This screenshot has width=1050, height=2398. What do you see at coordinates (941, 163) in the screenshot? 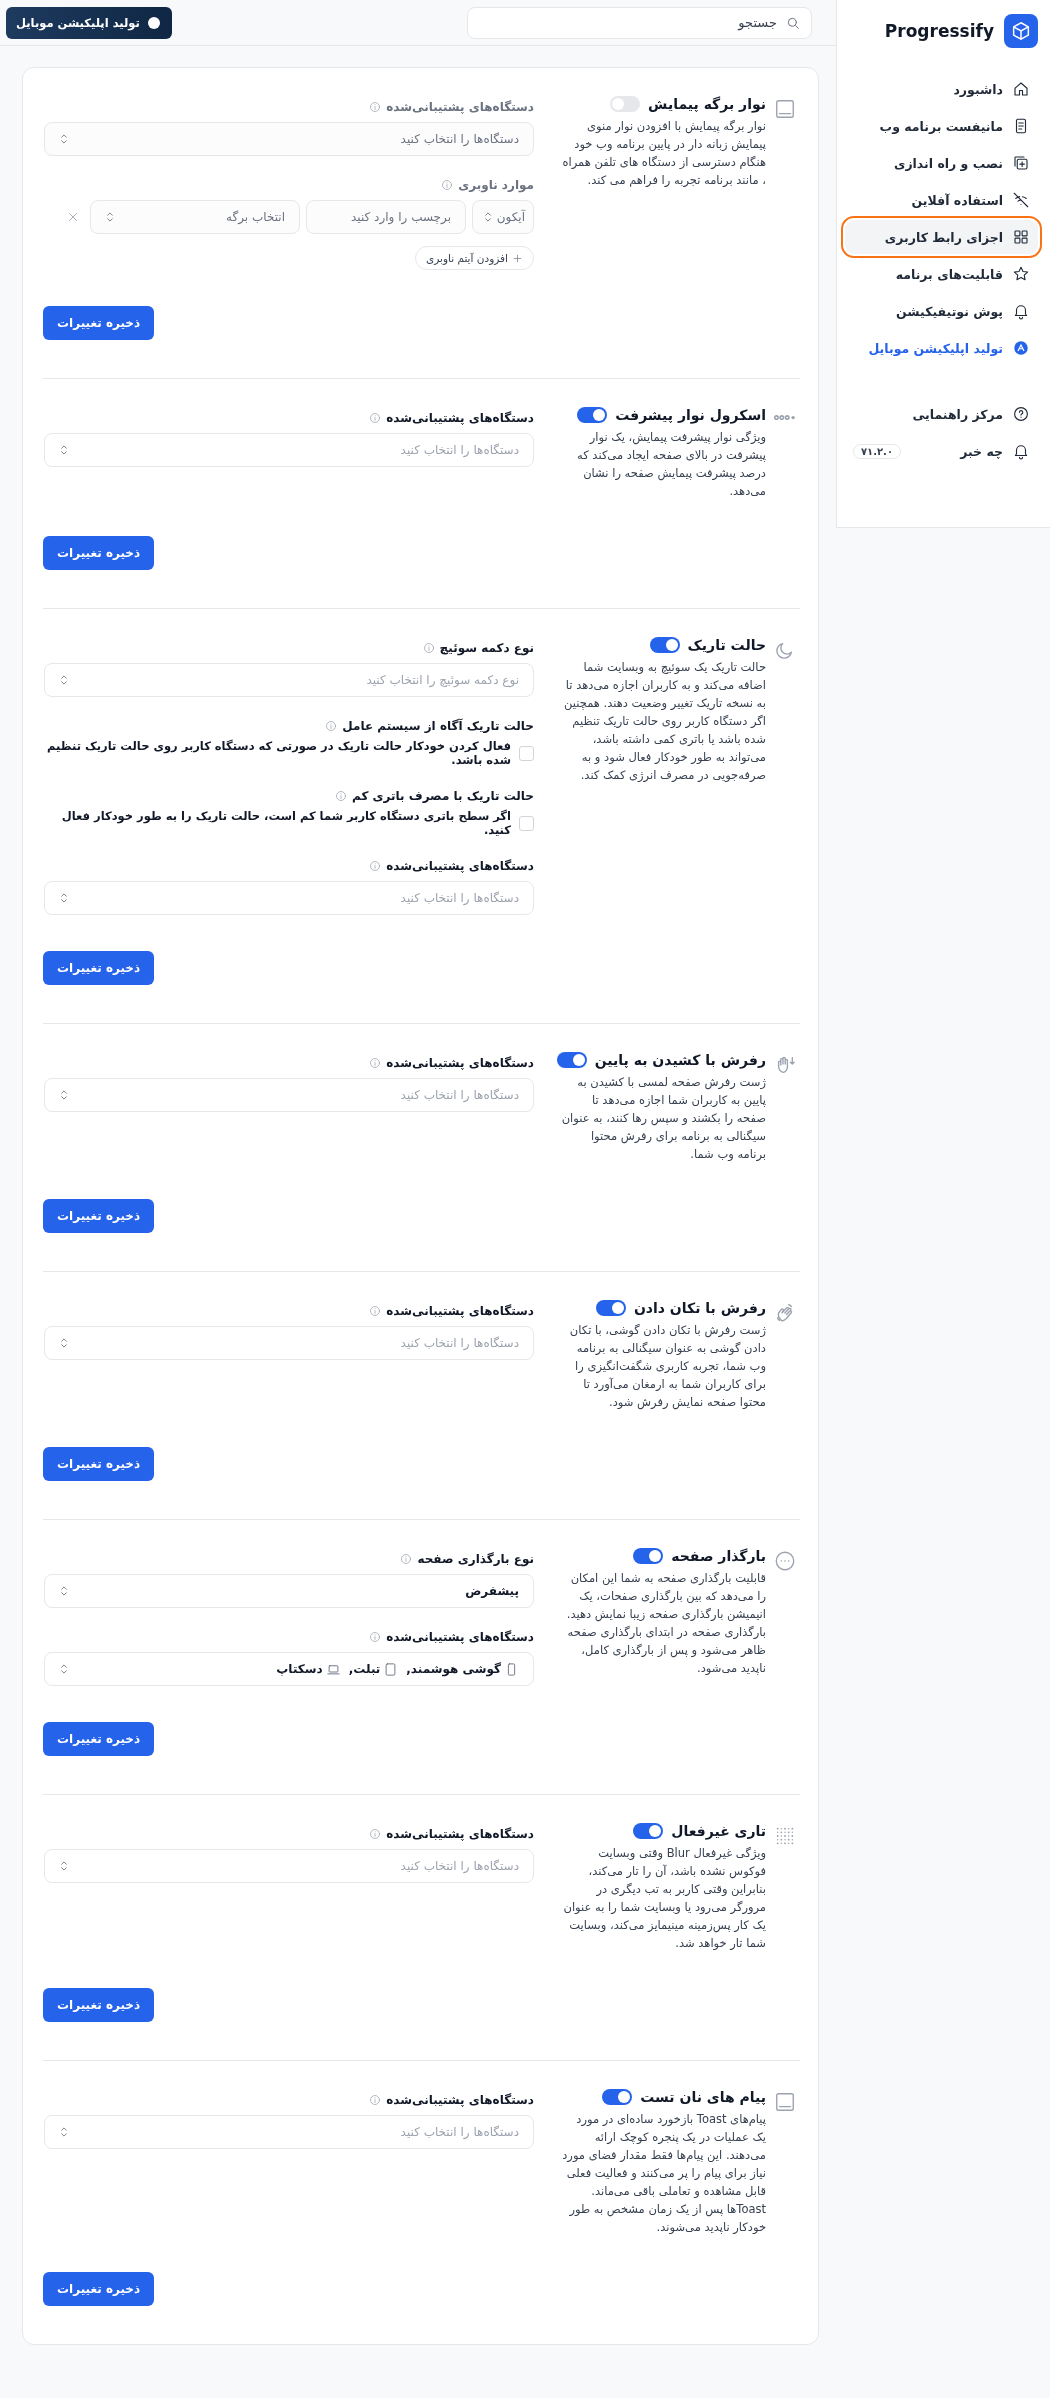
I see `sidebar-item: نصب و راه اندازی` at bounding box center [941, 163].